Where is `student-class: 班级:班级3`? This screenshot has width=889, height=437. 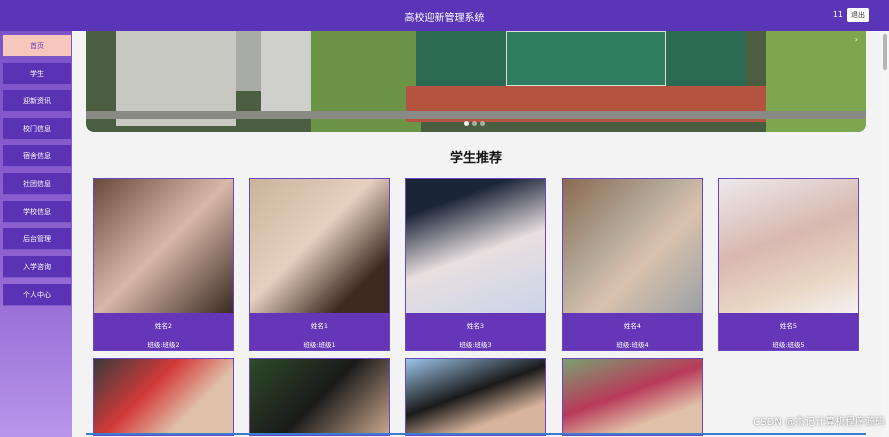
student-class: 班级:班级3 is located at coordinates (475, 345).